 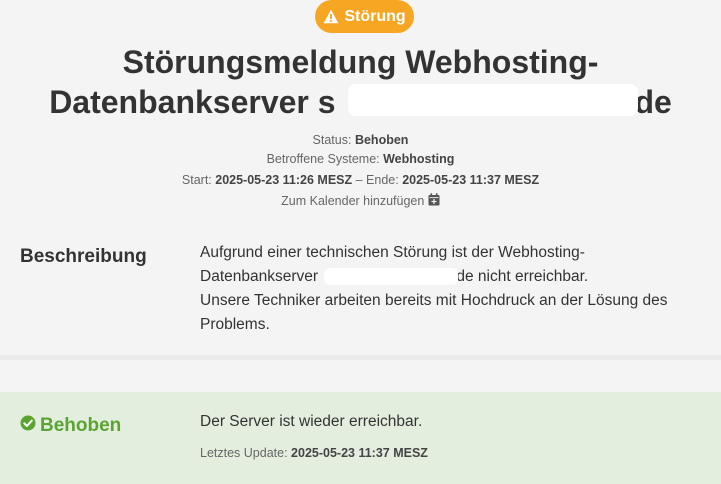 What do you see at coordinates (331, 16) in the screenshot?
I see `warning-triangle-icon` at bounding box center [331, 16].